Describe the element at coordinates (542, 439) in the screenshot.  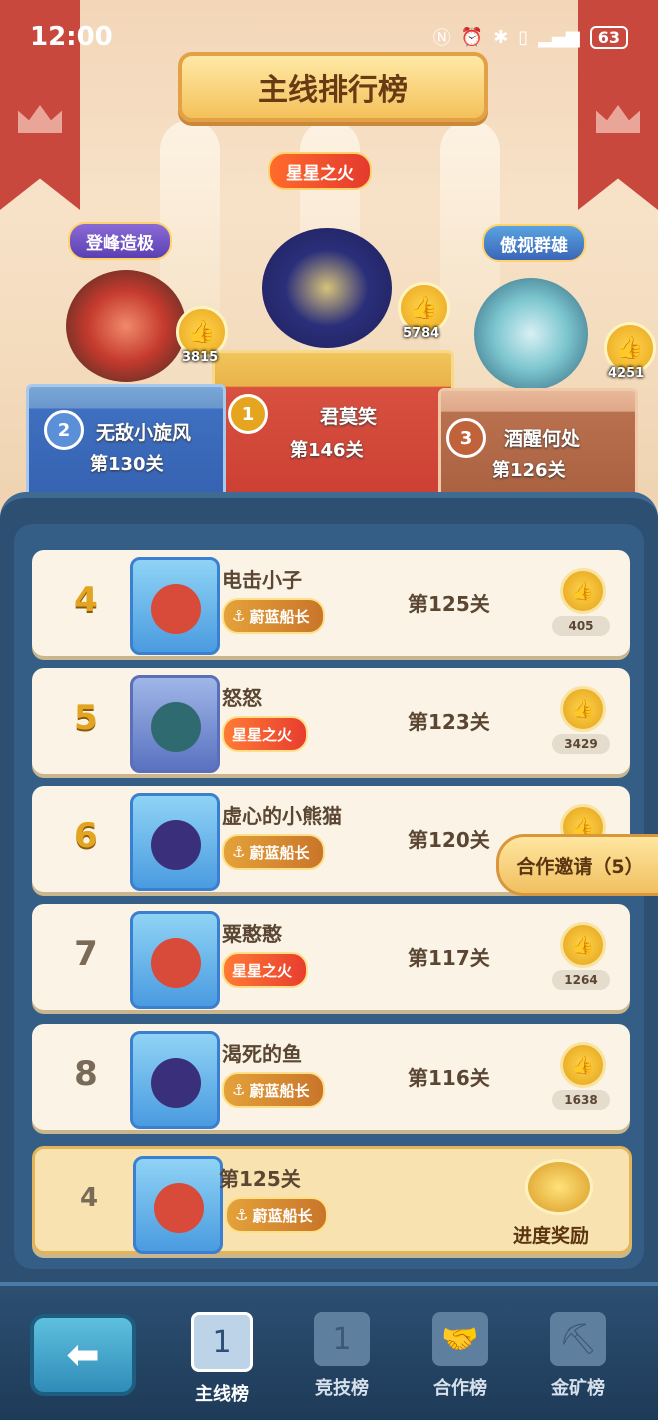
I see `third-name: 酒醒何处` at that location.